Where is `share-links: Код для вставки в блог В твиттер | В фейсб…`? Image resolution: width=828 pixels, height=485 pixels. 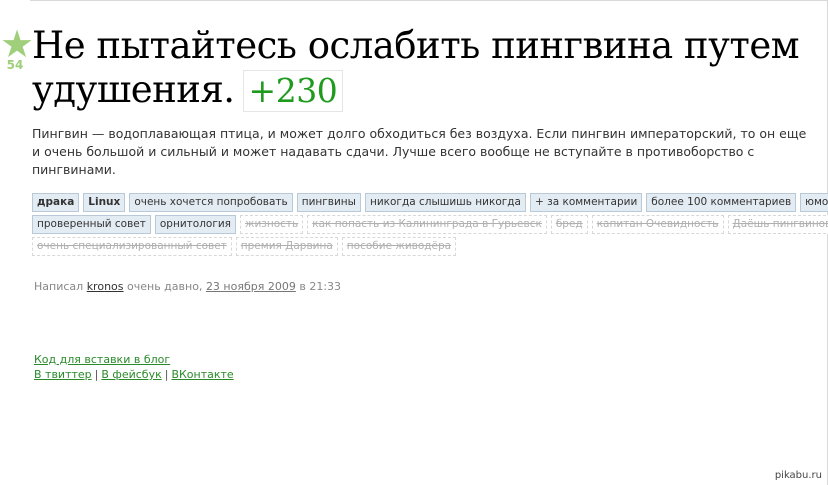 share-links: Код для вставки в блог В твиттер | В фейсб… is located at coordinates (134, 367).